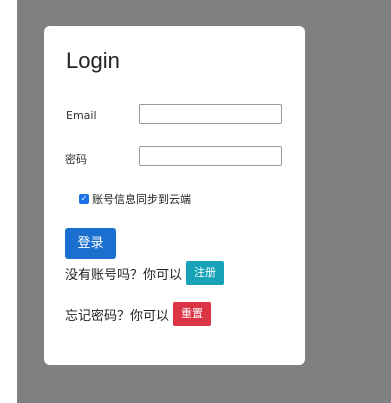  I want to click on sync-checkbox-row: ✓ 账号信息同步到云端, so click(135, 199).